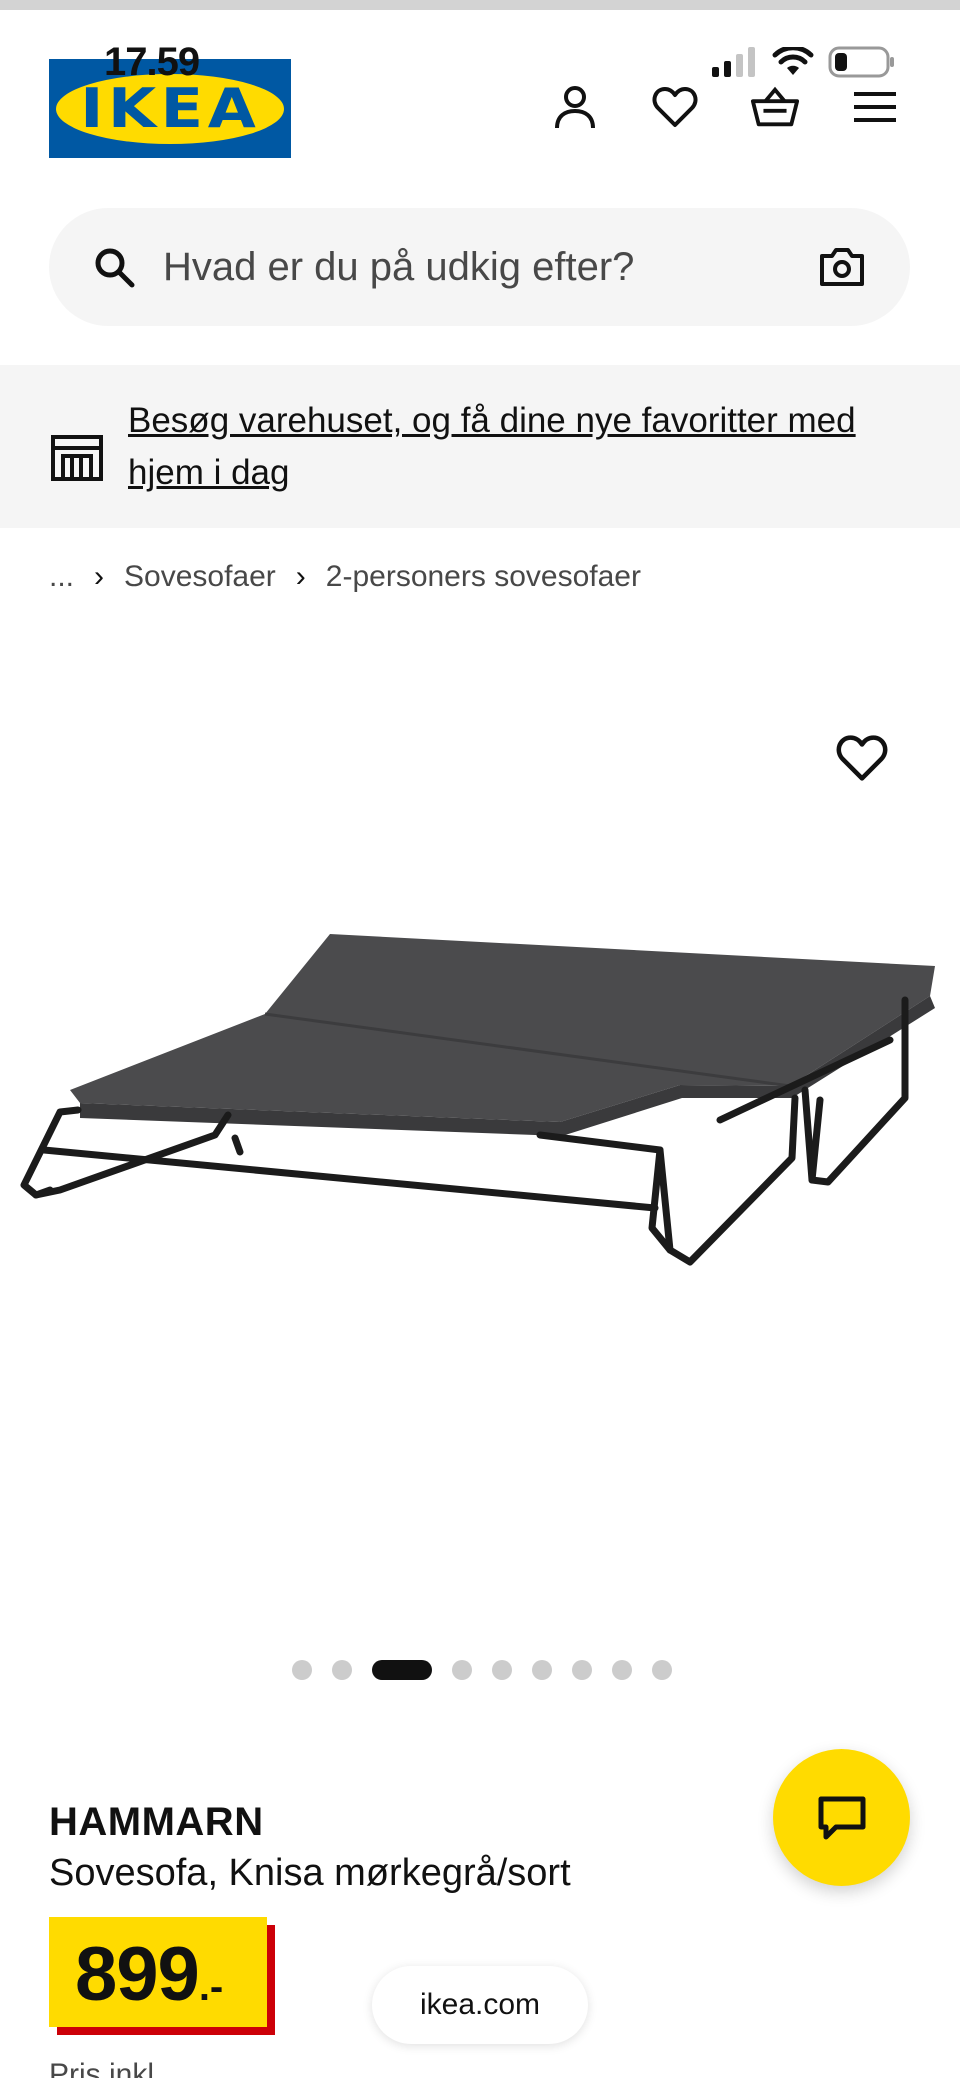 The image size is (960, 2078). I want to click on breadcrumb-item-2-personers: 2-personers sovesofaer, so click(483, 577).